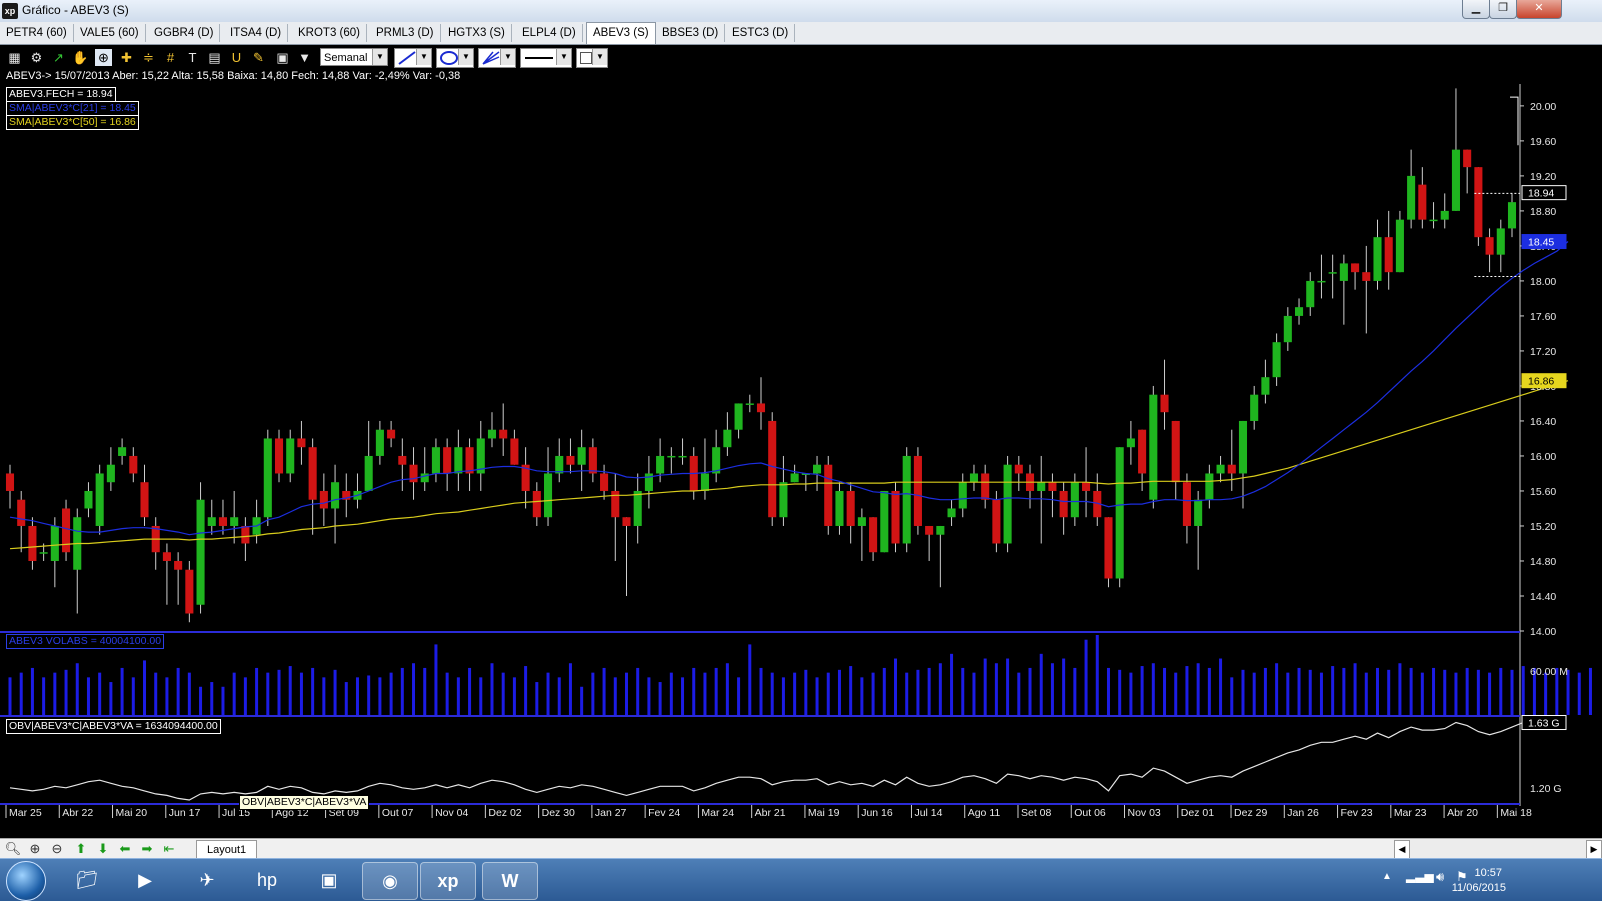  I want to click on zoom-icon: ⊕, so click(103, 57).